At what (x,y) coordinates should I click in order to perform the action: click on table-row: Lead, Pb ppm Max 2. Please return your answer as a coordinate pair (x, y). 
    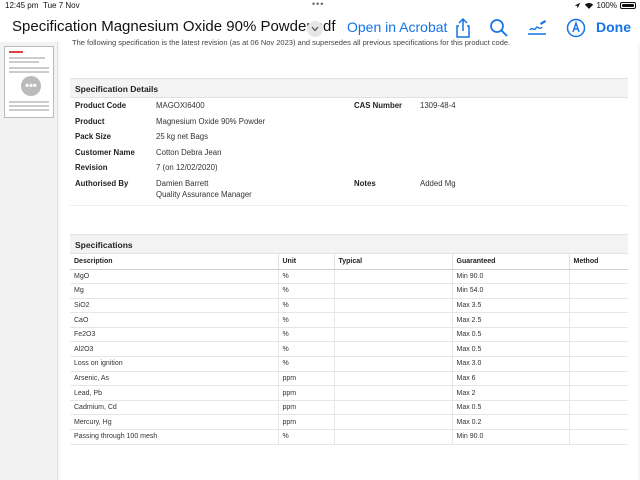
    Looking at the image, I should click on (349, 393).